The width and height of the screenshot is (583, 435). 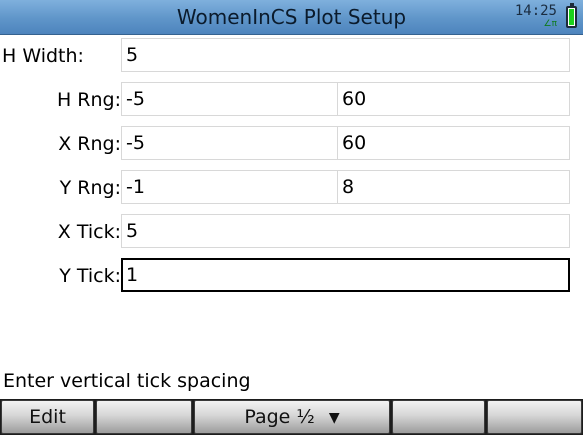 What do you see at coordinates (90, 188) in the screenshot?
I see `y-rng-label: Y Rng:` at bounding box center [90, 188].